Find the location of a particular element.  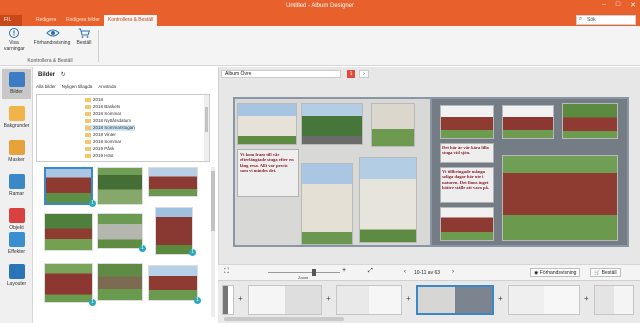

filmstrip-spread-selected is located at coordinates (455, 300).